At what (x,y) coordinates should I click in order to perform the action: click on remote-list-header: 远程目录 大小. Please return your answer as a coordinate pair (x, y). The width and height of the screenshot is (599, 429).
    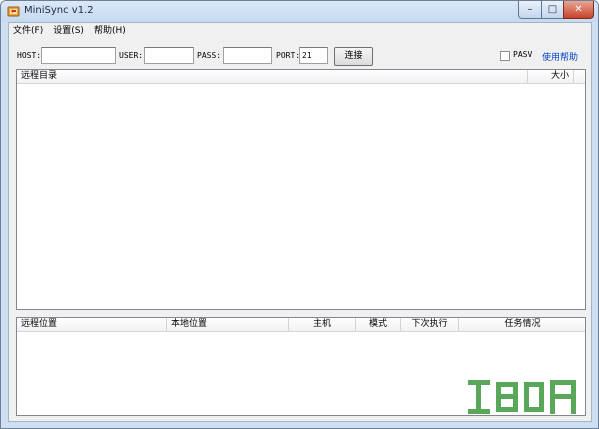
    Looking at the image, I should click on (301, 77).